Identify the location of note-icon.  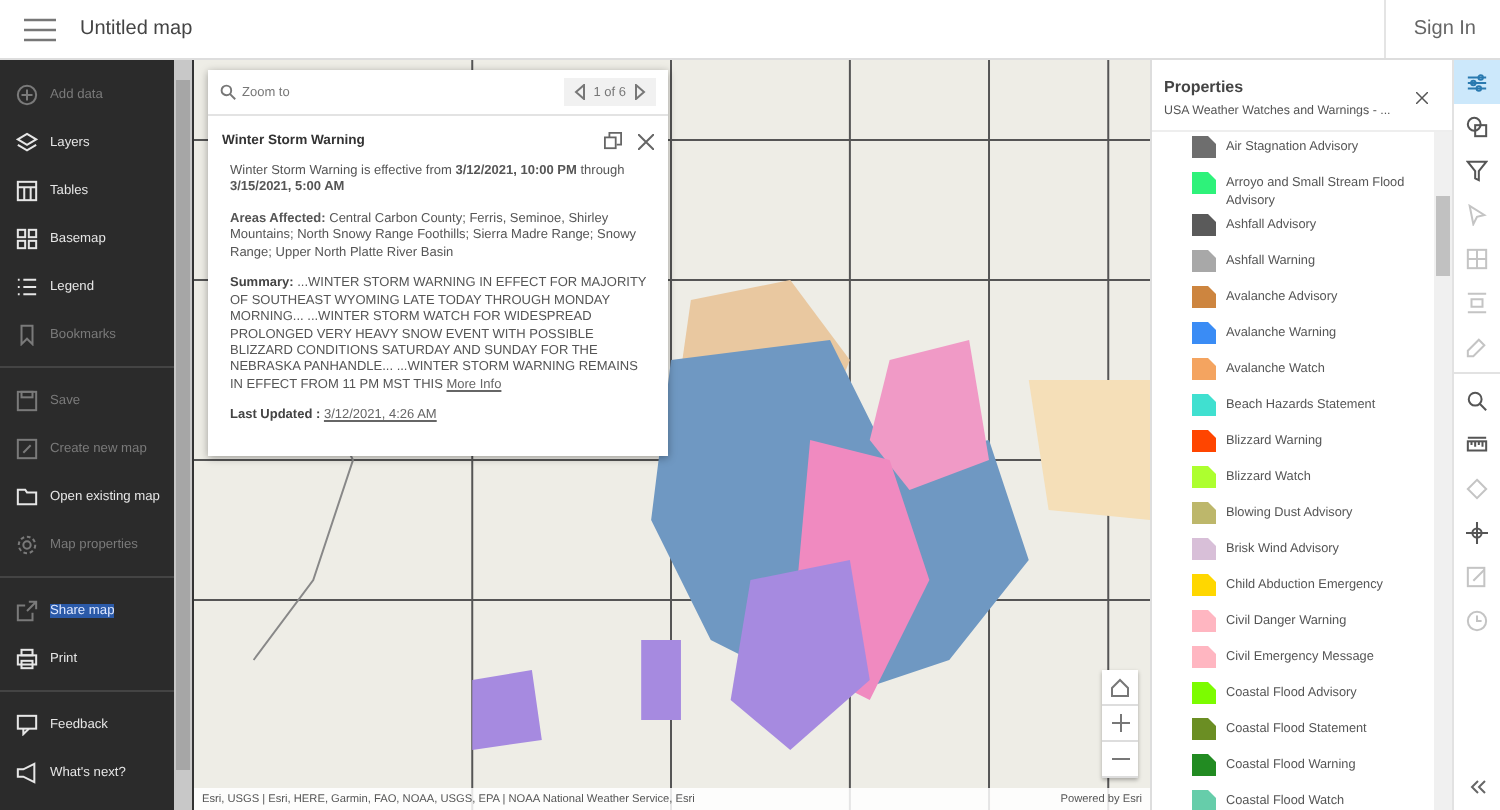
(1477, 576).